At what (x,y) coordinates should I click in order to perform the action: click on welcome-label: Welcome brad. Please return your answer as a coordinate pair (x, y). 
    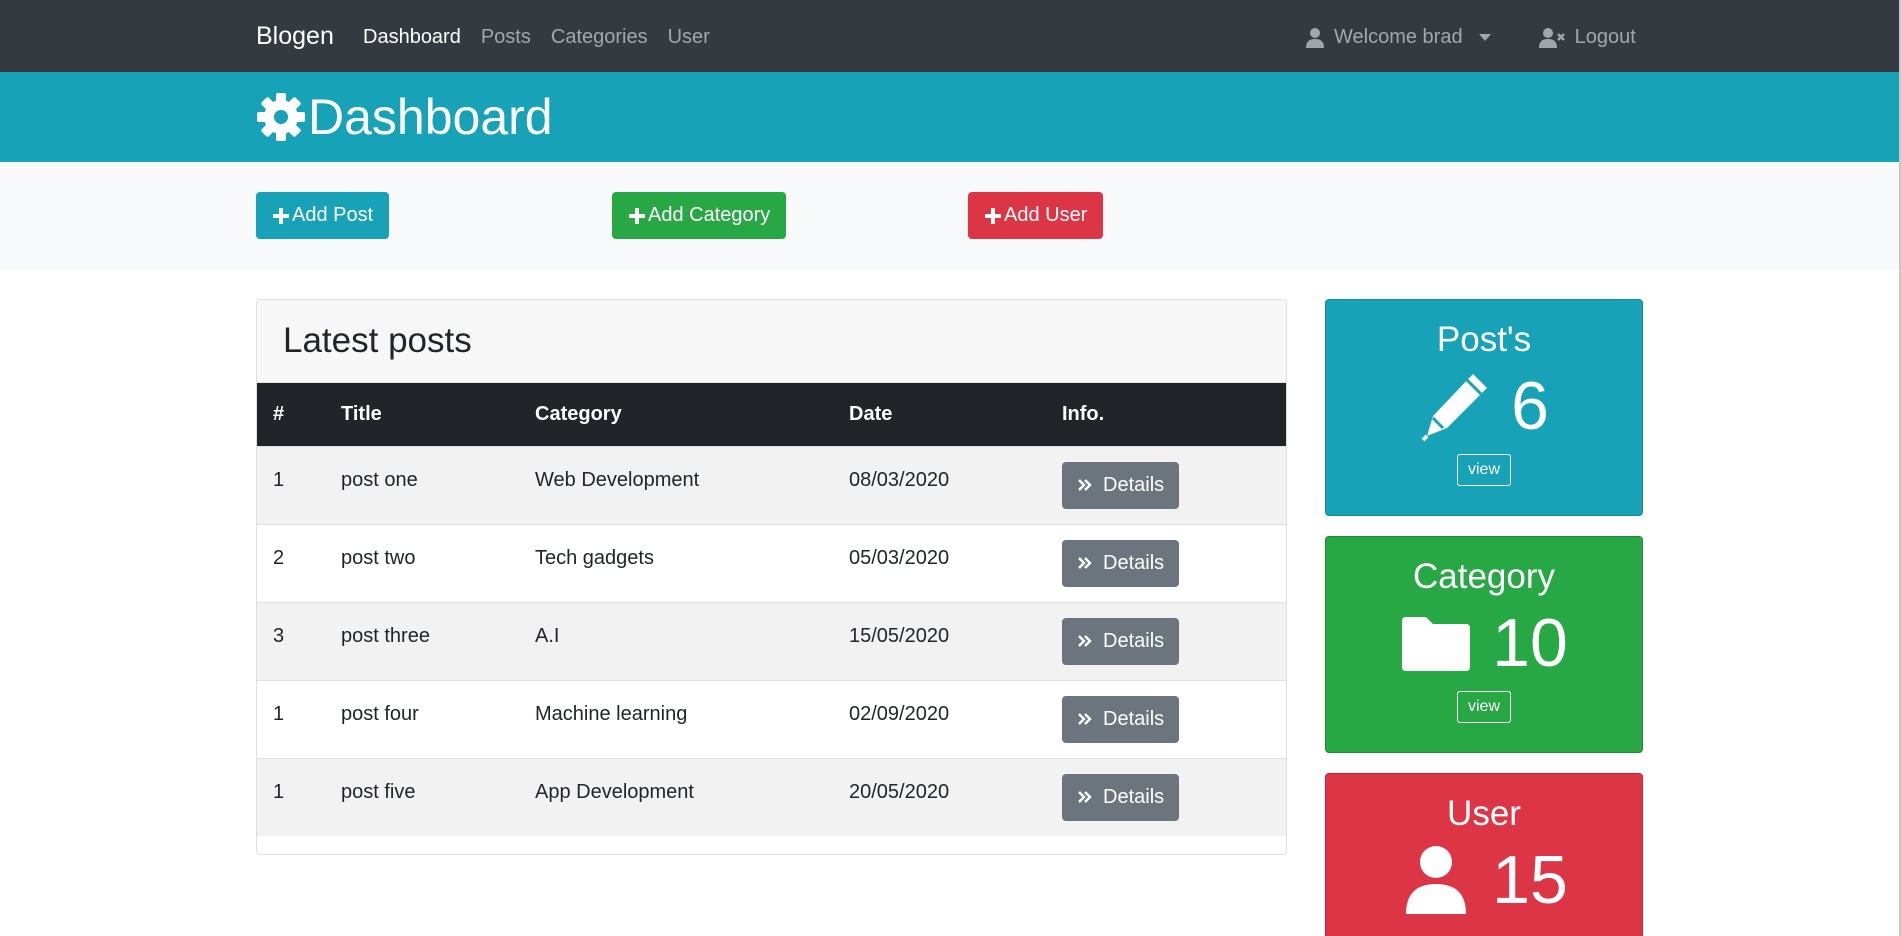
    Looking at the image, I should click on (1398, 37).